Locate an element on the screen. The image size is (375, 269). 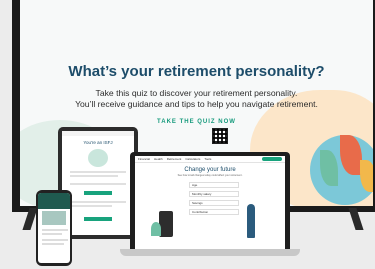
plant-illustration is located at coordinates (156, 229).